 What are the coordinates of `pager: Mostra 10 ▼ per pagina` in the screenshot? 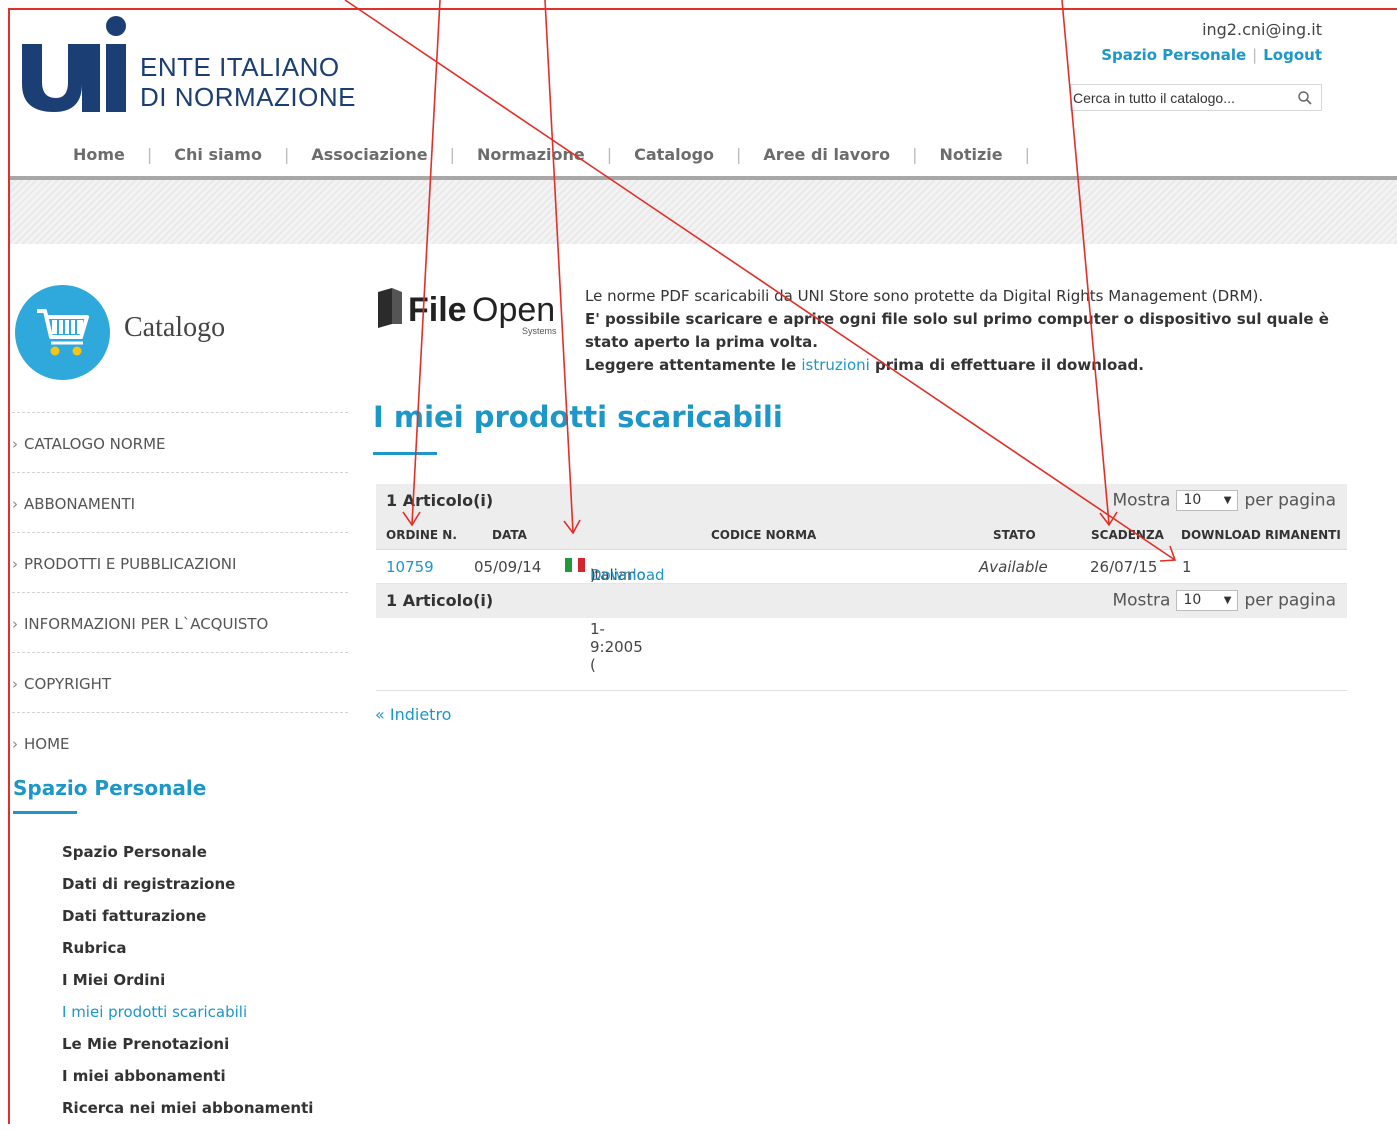 It's located at (1224, 500).